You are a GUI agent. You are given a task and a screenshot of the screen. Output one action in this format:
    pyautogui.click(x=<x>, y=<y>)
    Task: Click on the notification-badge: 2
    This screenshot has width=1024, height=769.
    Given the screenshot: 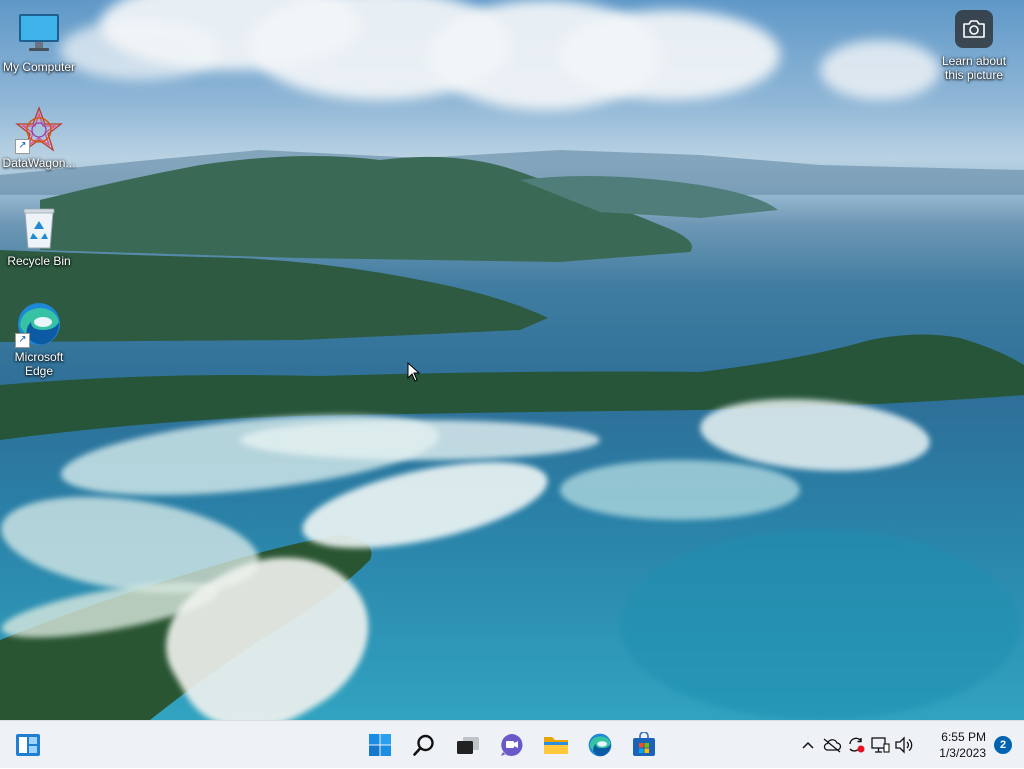 What is the action you would take?
    pyautogui.click(x=1003, y=745)
    